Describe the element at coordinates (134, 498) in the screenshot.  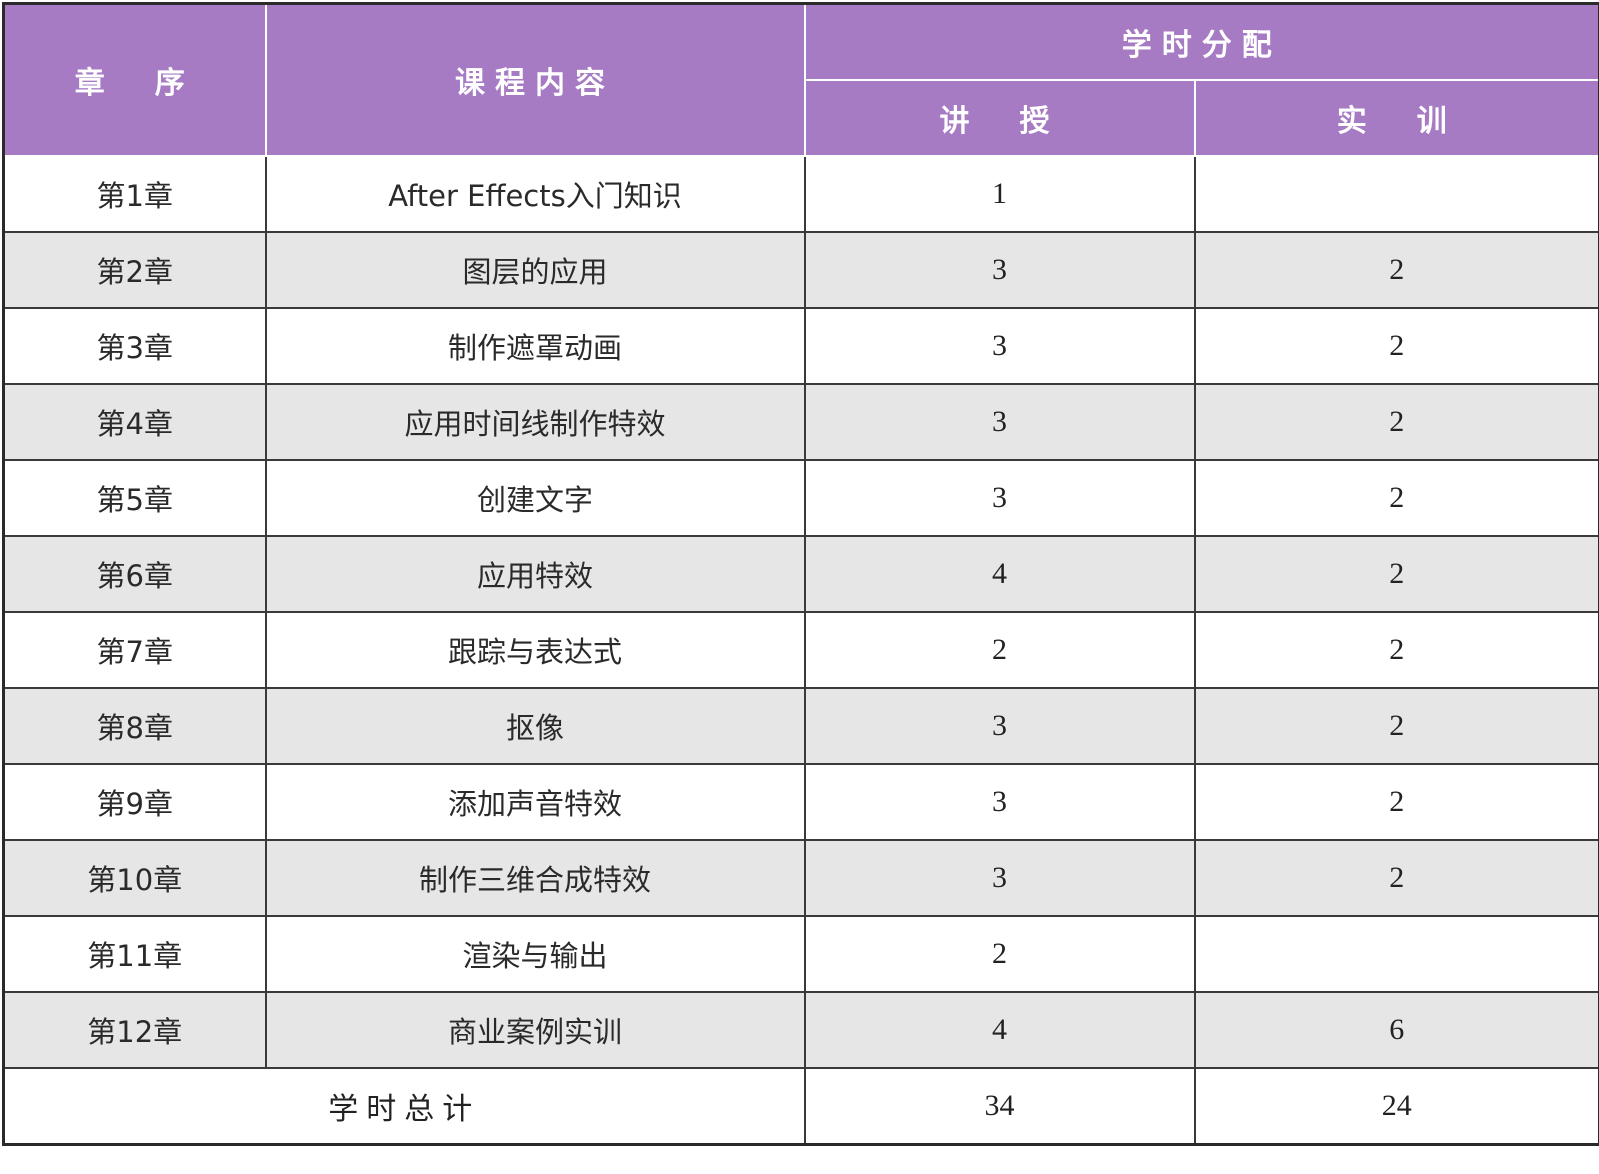
I see `chapter-cell: 第5章` at that location.